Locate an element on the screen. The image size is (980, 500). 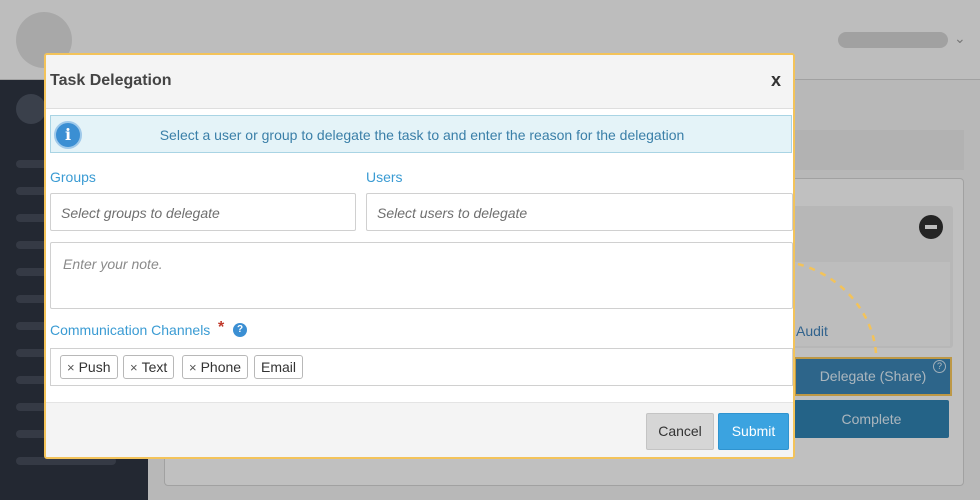
help-icon: ? is located at coordinates (240, 330).